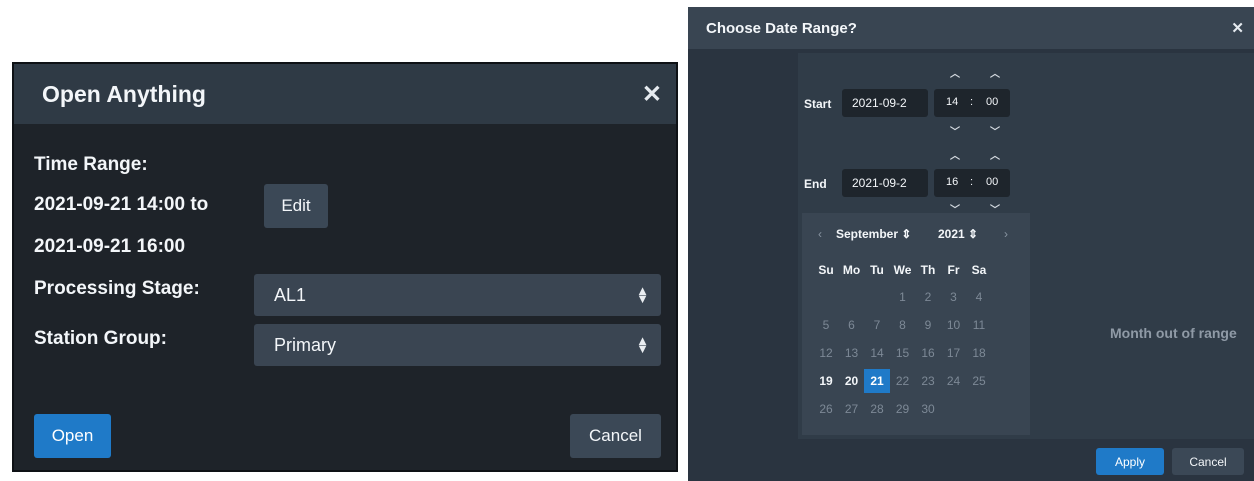 The width and height of the screenshot is (1254, 481). Describe the element at coordinates (979, 297) in the screenshot. I see `calendar-day: 4` at that location.